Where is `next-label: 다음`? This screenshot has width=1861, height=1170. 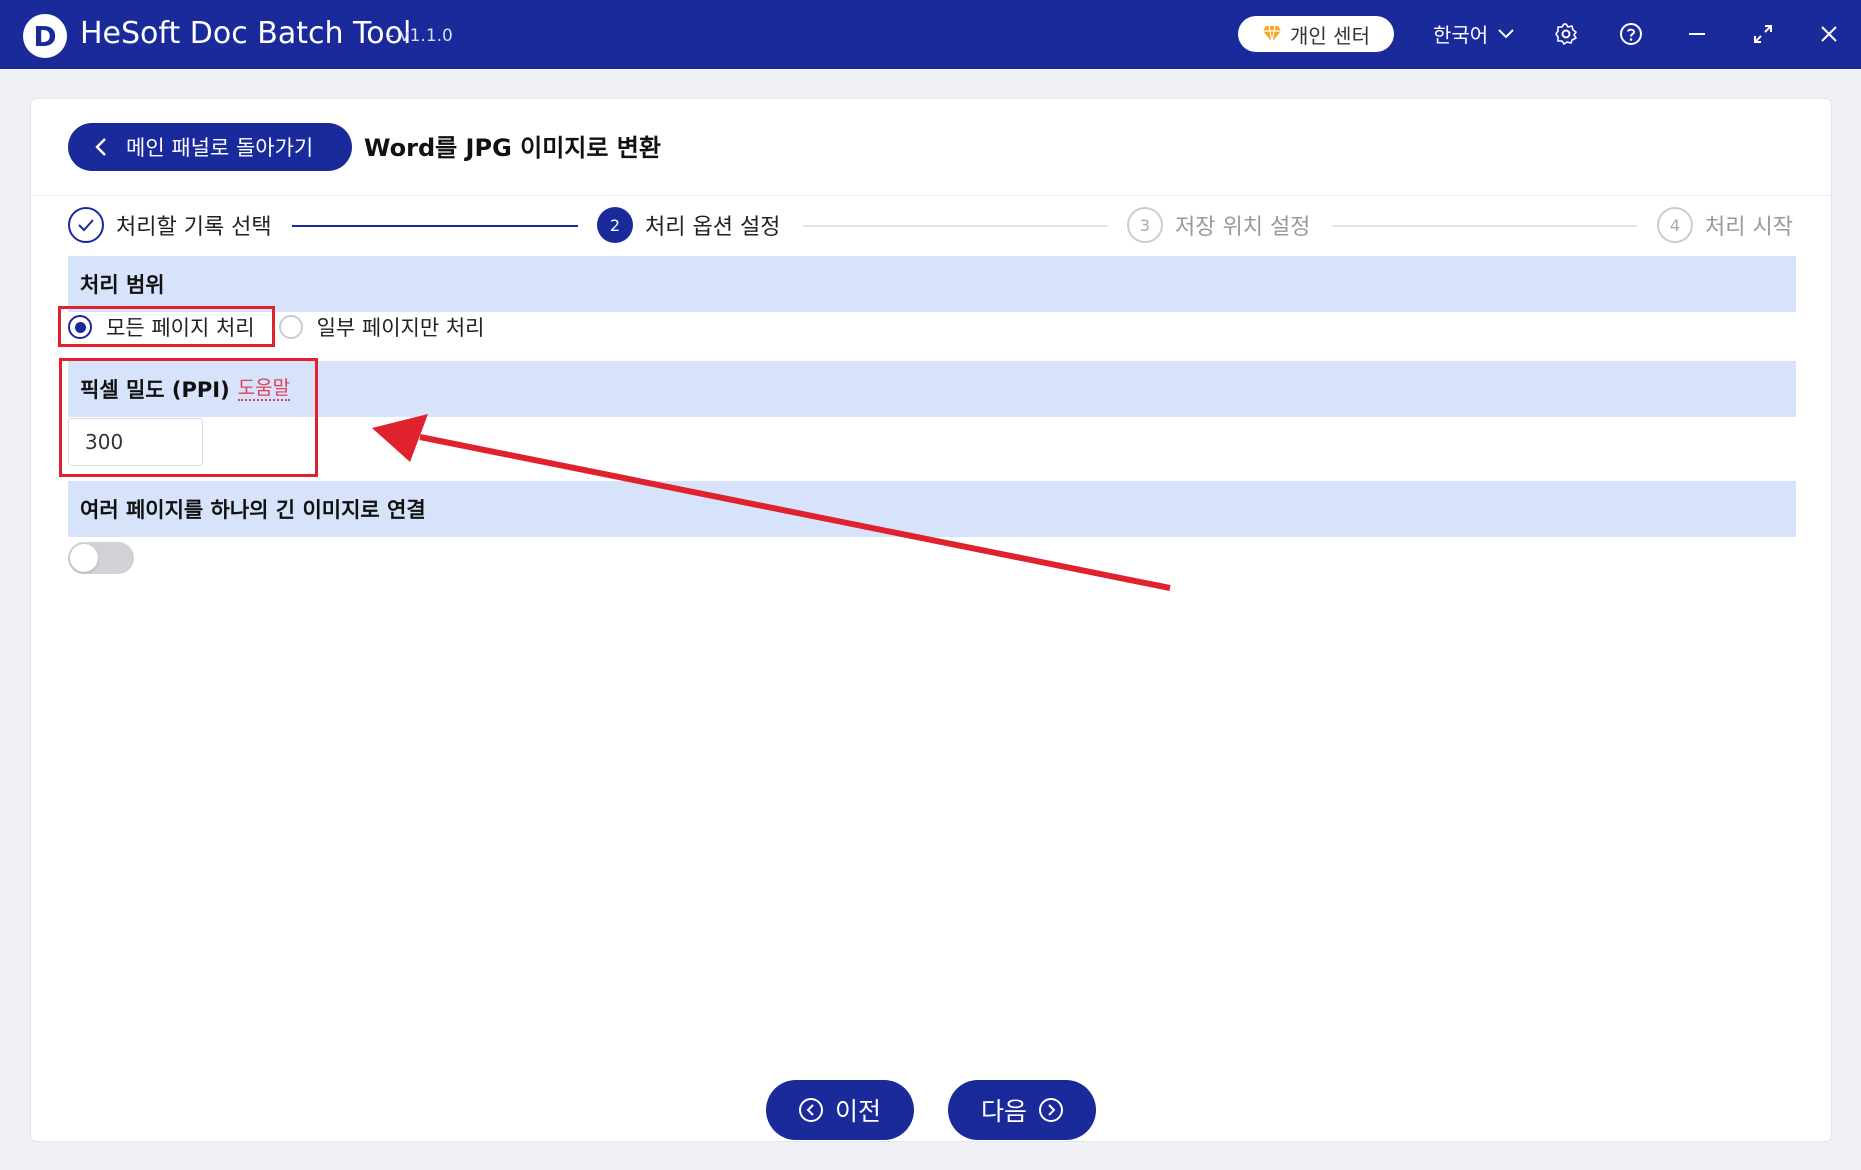
next-label: 다음 is located at coordinates (1003, 1111).